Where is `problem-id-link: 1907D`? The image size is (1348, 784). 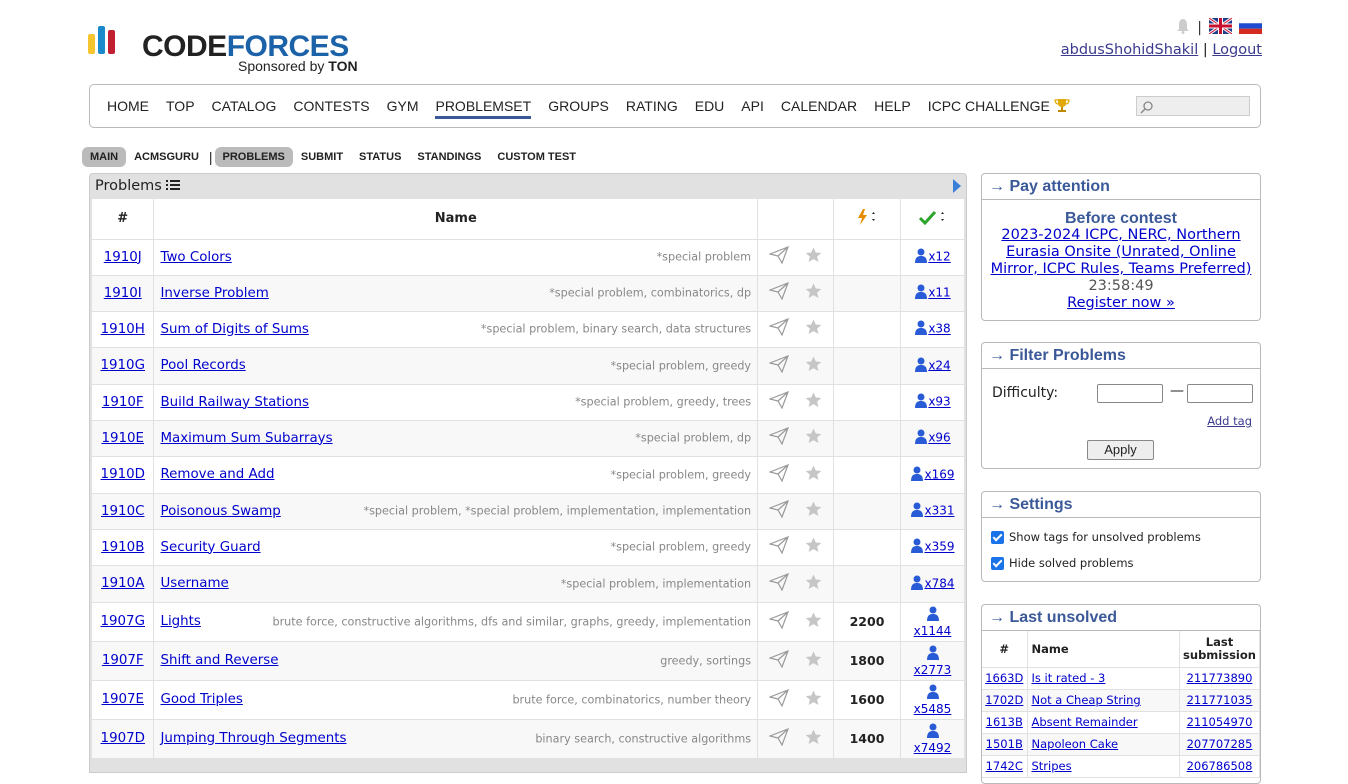
problem-id-link: 1907D is located at coordinates (123, 738).